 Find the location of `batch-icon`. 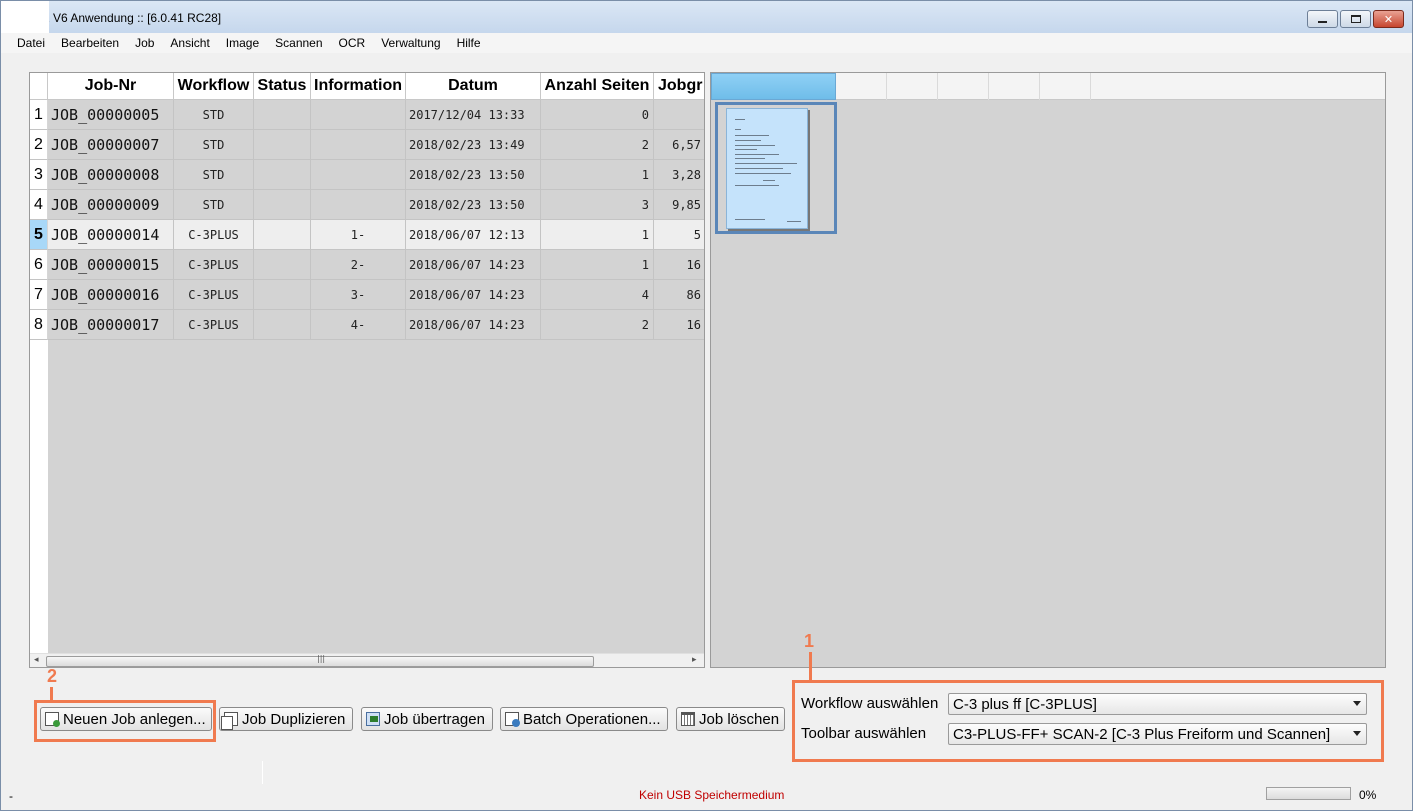

batch-icon is located at coordinates (512, 719).